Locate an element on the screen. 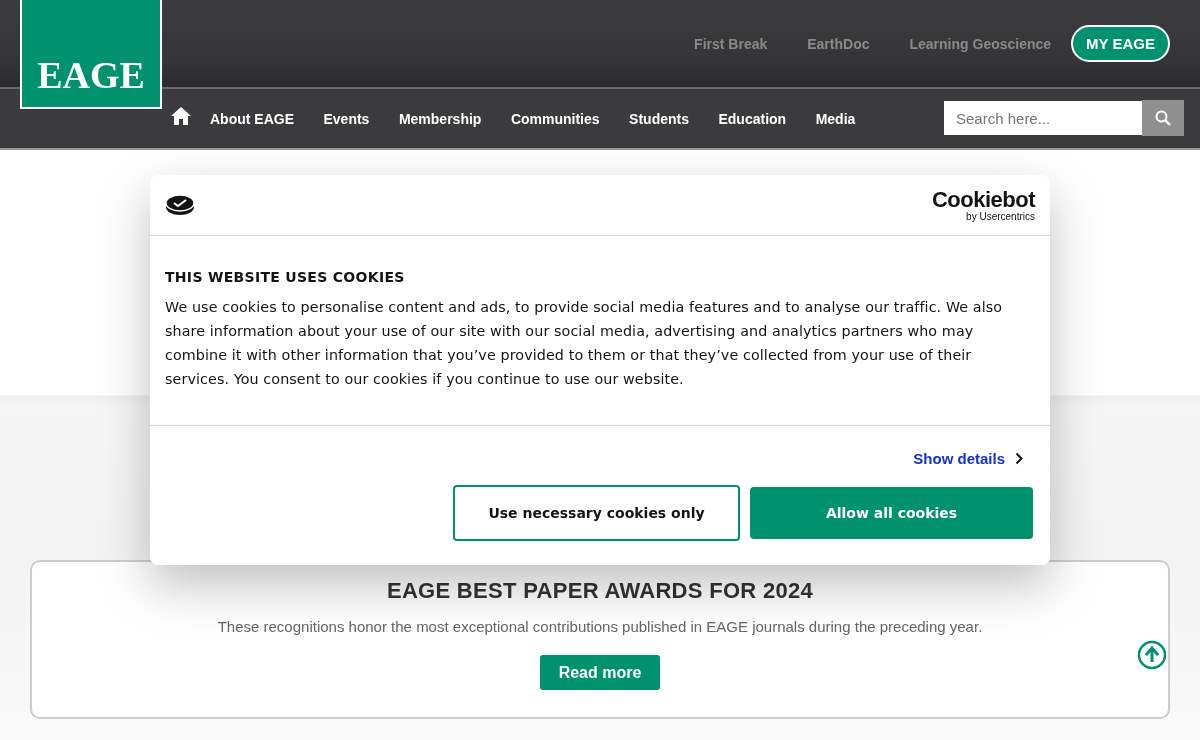 The height and width of the screenshot is (740, 1200). necessary-only-button: Use necessary cookies only is located at coordinates (596, 513).